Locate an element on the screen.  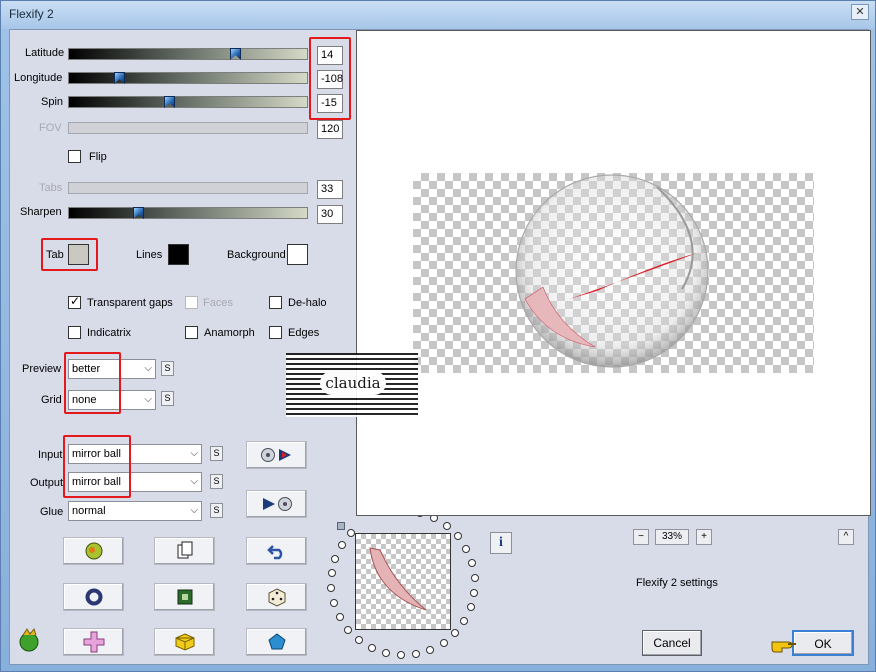
random-button is located at coordinates (276, 597).